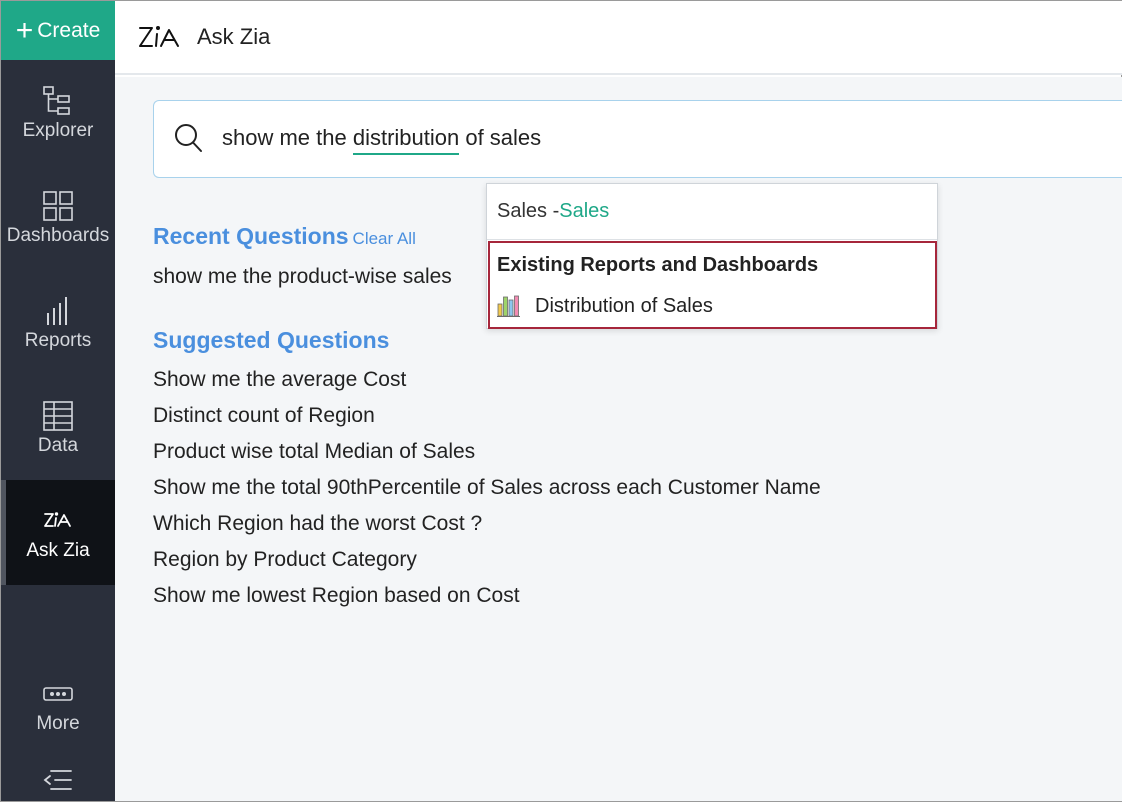  Describe the element at coordinates (584, 211) in the screenshot. I see `column-name: Sales` at that location.